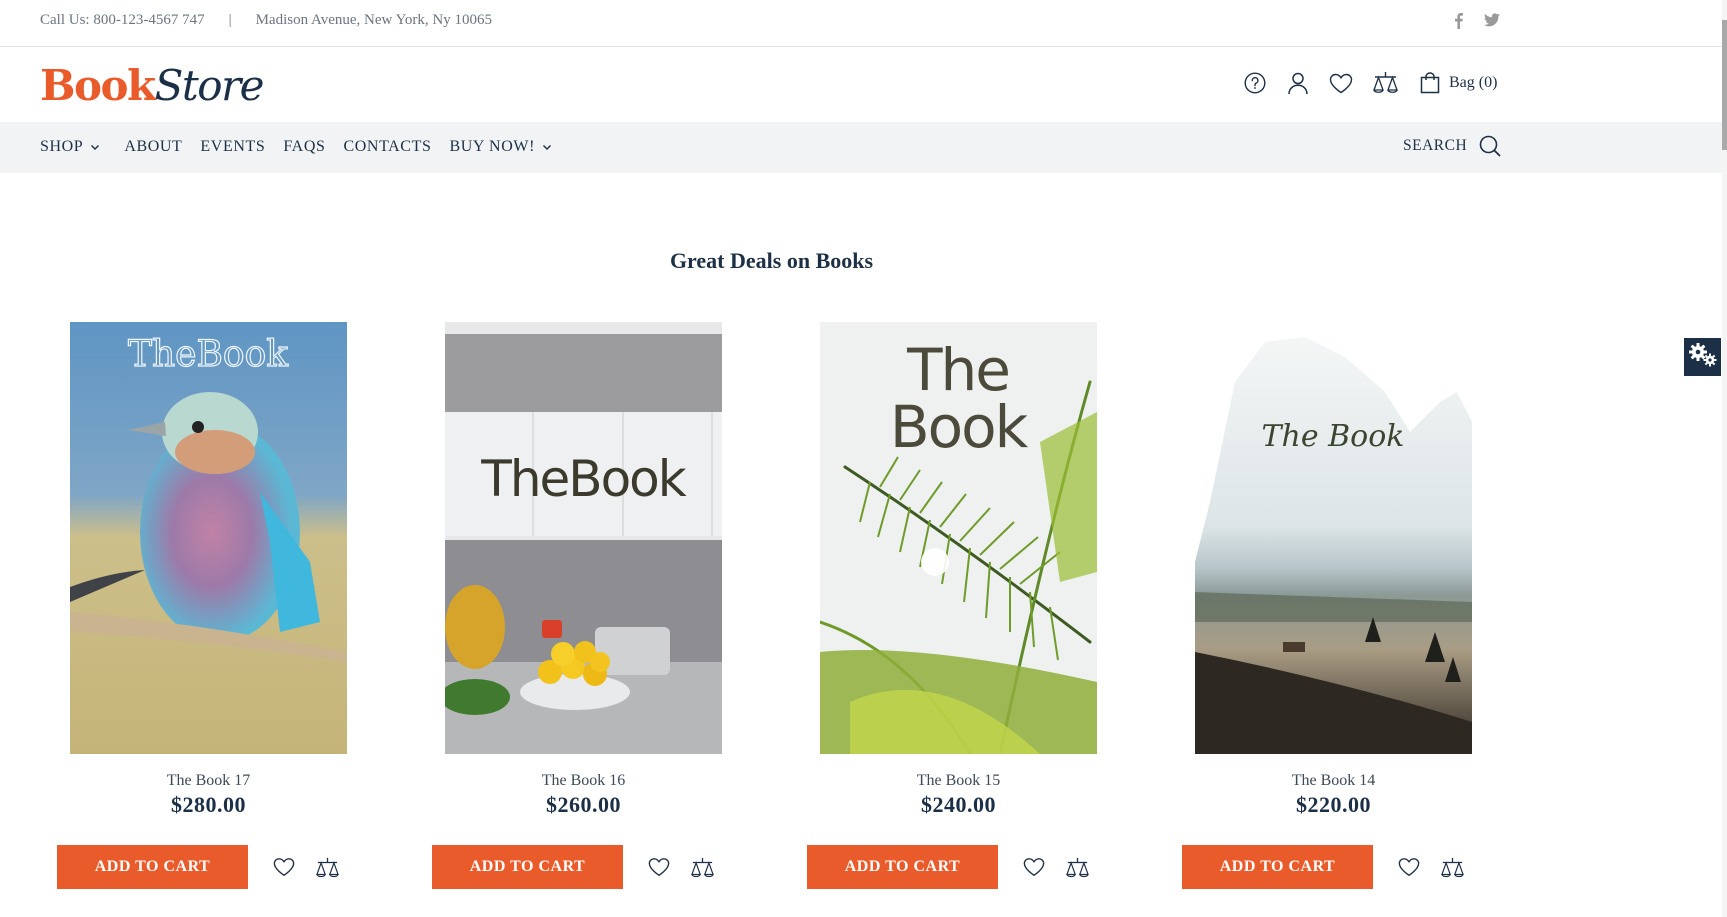 The image size is (1727, 917). Describe the element at coordinates (1473, 83) in the screenshot. I see `bag-count: Bag (0)` at that location.